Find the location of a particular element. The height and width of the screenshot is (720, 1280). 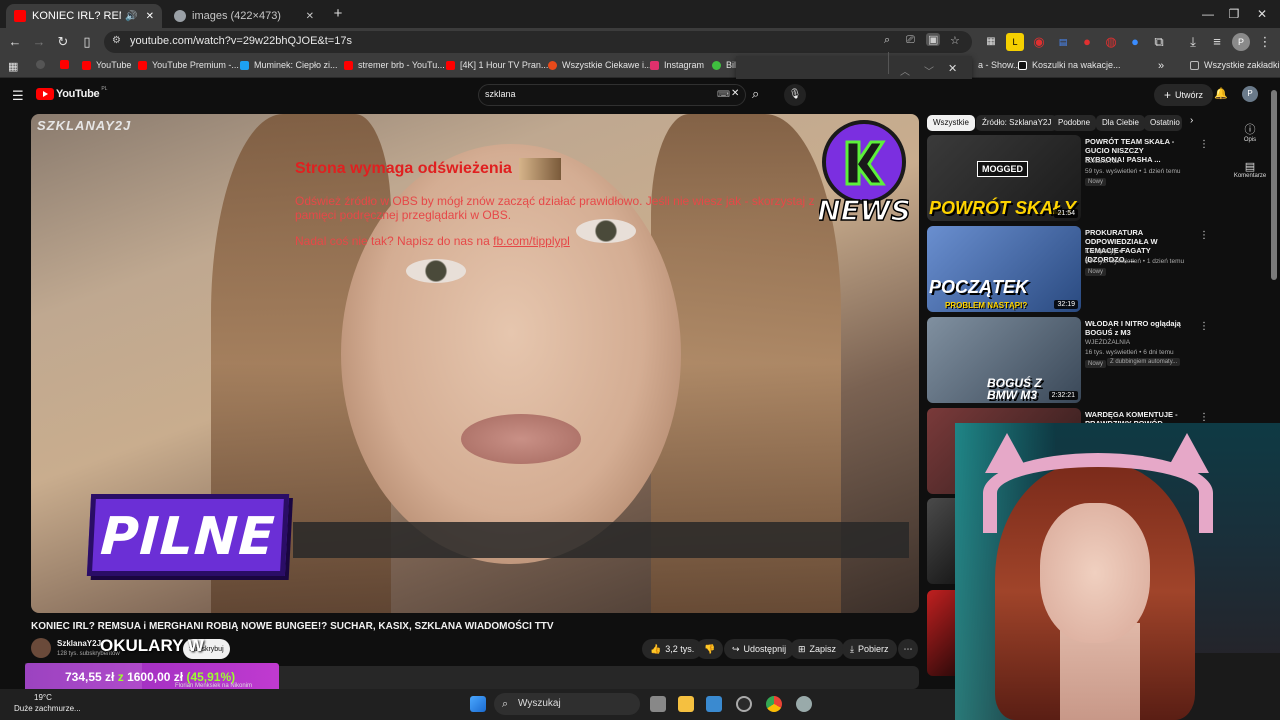

extension-icon: ▤ is located at coordinates (1063, 42).